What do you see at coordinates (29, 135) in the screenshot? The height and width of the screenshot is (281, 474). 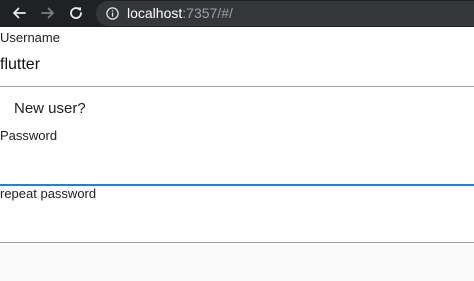 I see `password-label: Password` at bounding box center [29, 135].